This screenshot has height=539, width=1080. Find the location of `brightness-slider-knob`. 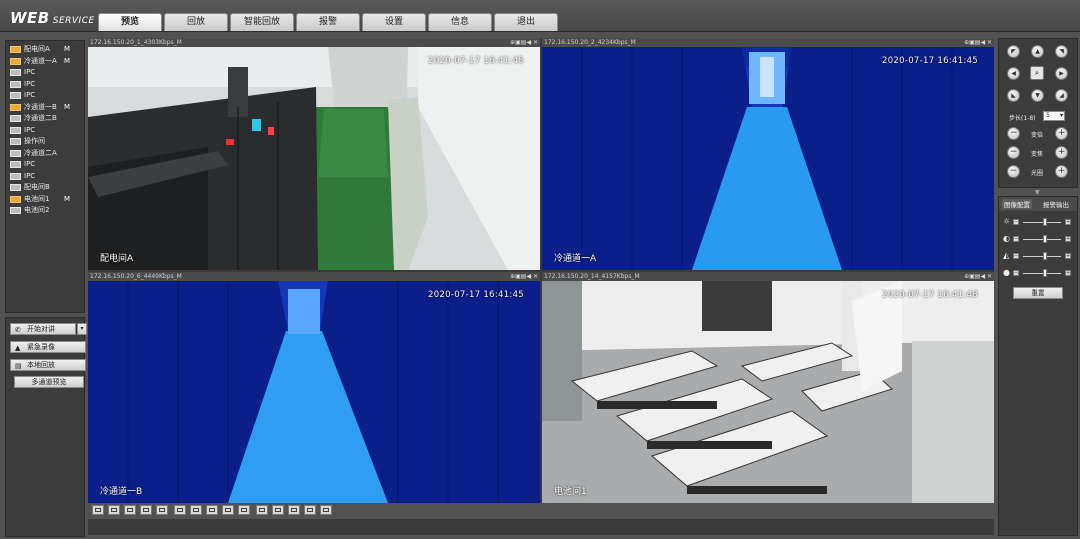

brightness-slider-knob is located at coordinates (1044, 222).